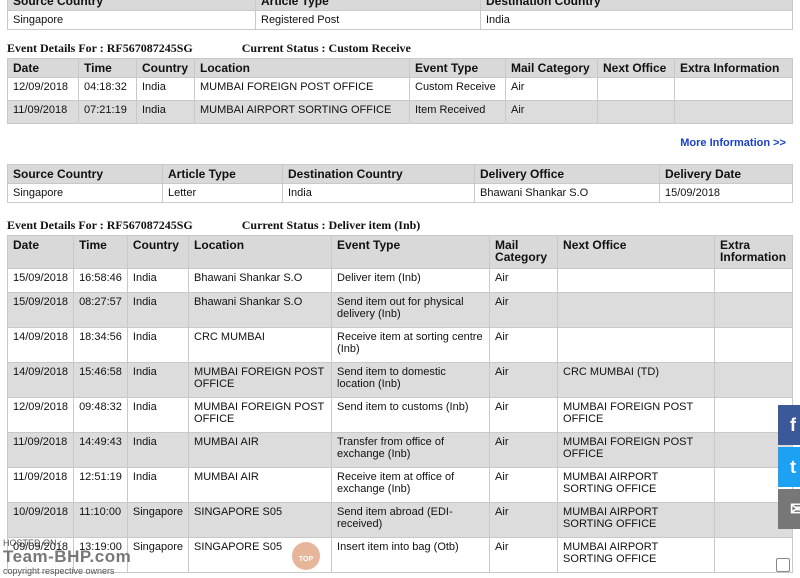 The width and height of the screenshot is (800, 578). Describe the element at coordinates (636, 485) in the screenshot. I see `cell-next-office: MUMBAI AIRPORT SORTING OFFICE` at that location.